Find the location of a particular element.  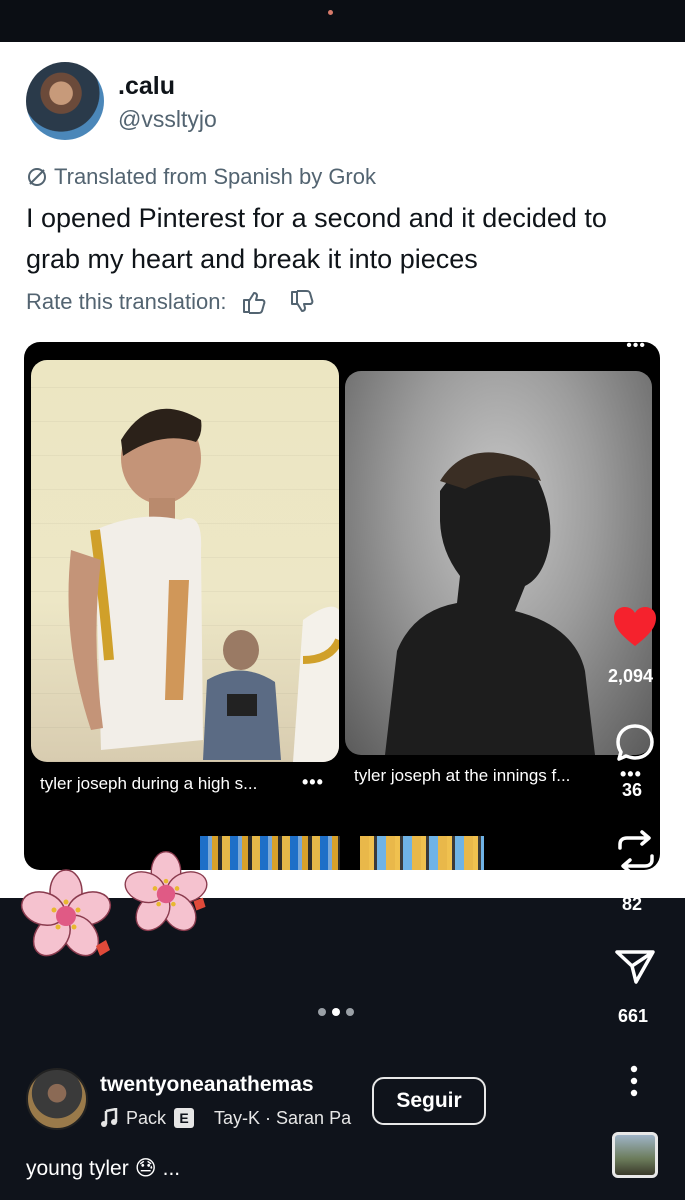

translation-note: Translated from Spanish by Grok is located at coordinates (201, 177).